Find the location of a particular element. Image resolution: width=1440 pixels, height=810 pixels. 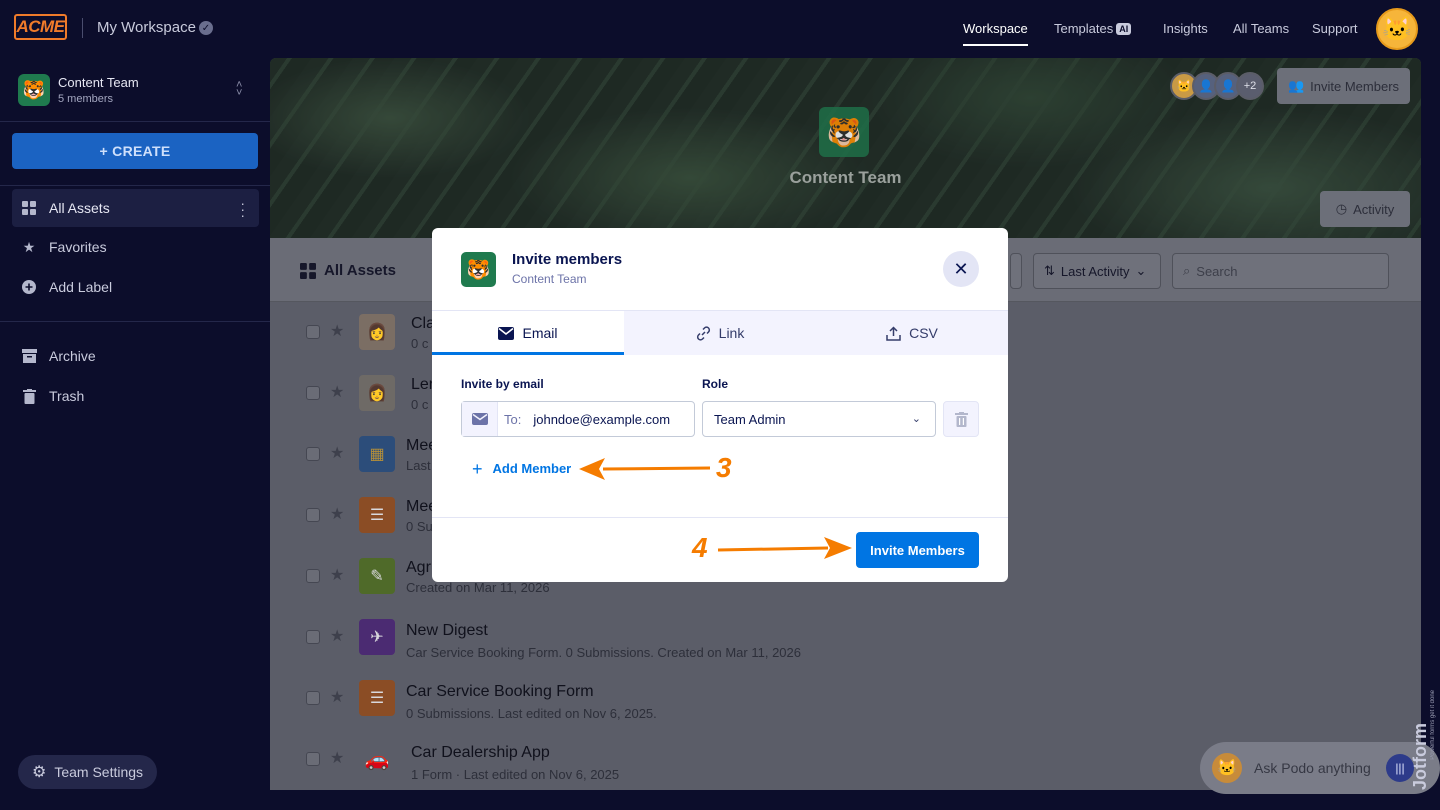

close-icon: ✕ is located at coordinates (961, 268).